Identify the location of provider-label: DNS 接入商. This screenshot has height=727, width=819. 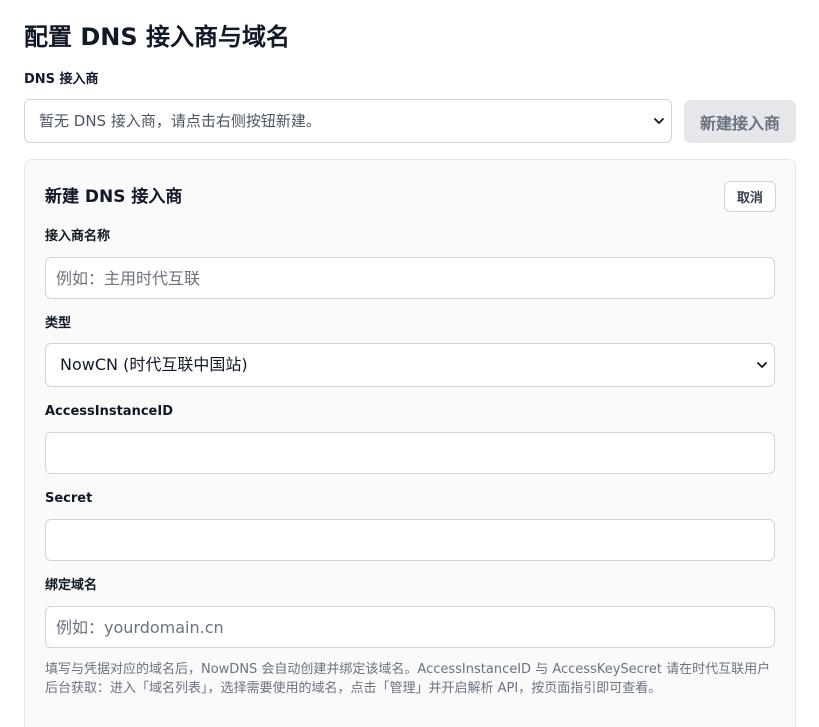
(61, 79).